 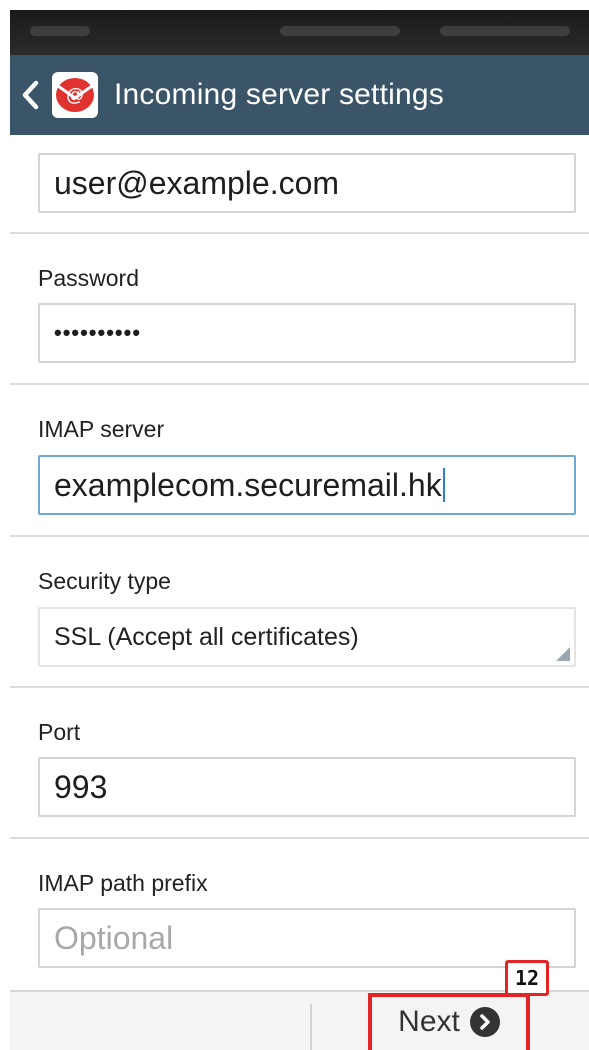 What do you see at coordinates (527, 978) in the screenshot?
I see `step-number-badge: 12` at bounding box center [527, 978].